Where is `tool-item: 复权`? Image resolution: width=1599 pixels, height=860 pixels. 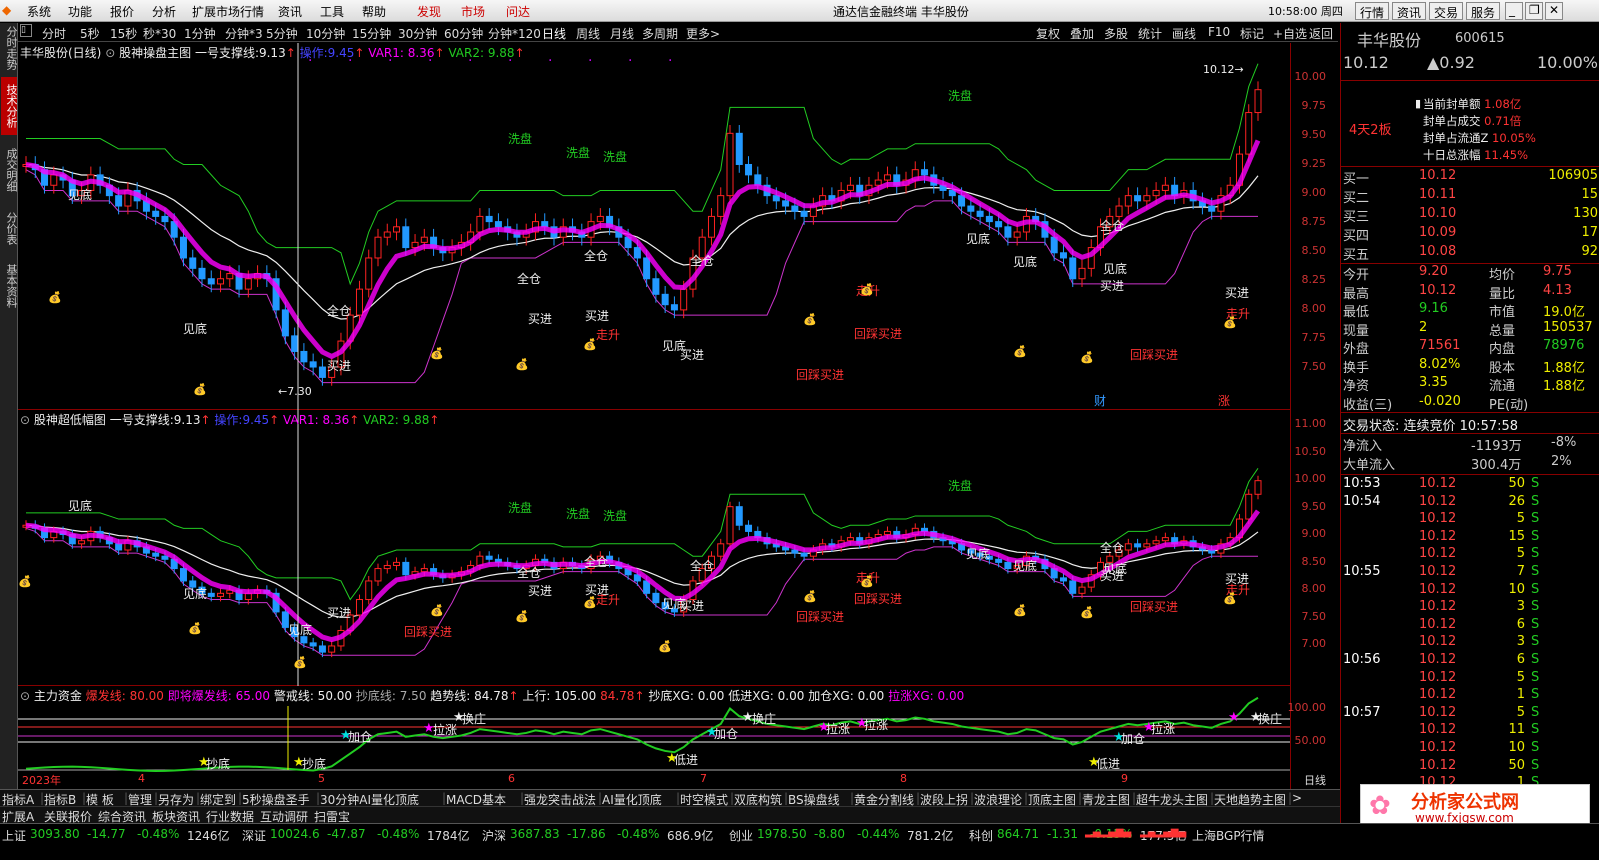
tool-item: 复权 is located at coordinates (1048, 33).